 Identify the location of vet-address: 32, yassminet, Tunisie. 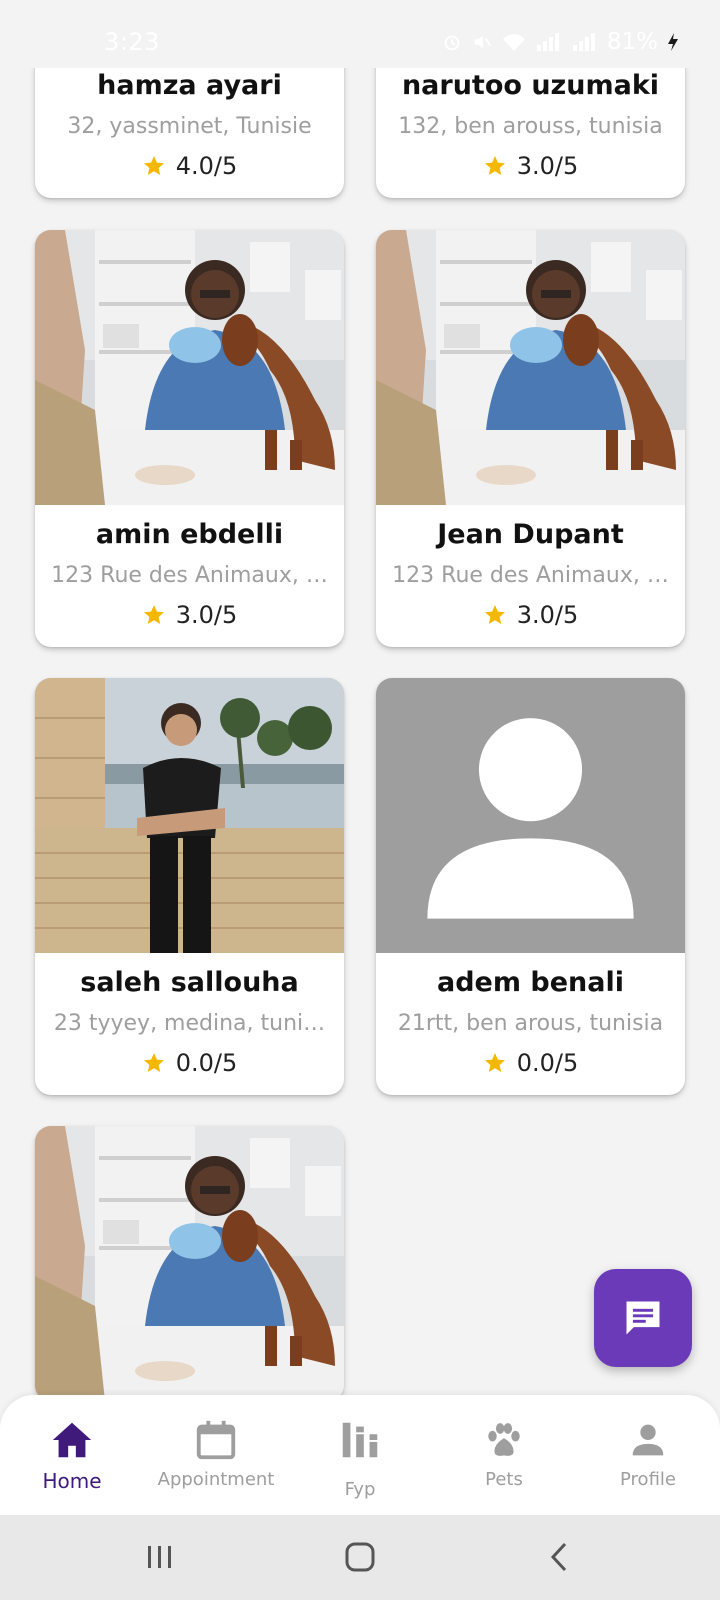
(189, 126).